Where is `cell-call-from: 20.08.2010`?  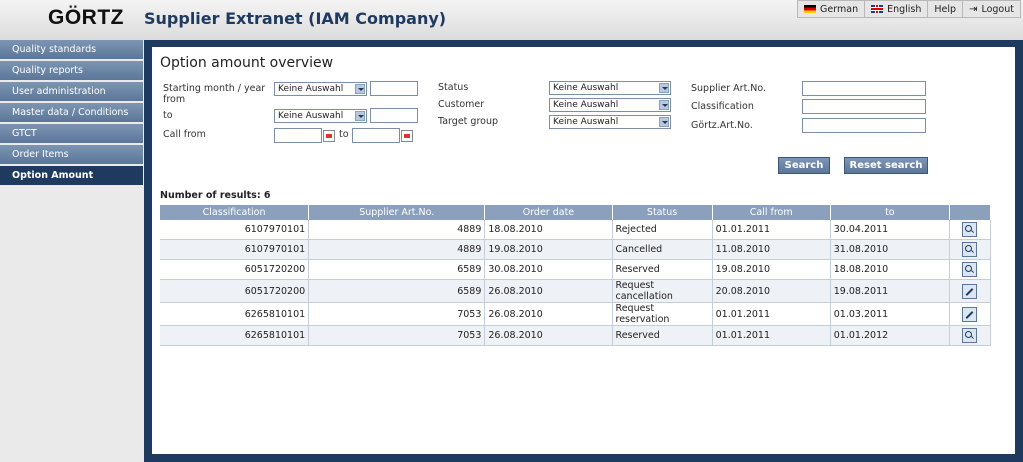 cell-call-from: 20.08.2010 is located at coordinates (771, 291).